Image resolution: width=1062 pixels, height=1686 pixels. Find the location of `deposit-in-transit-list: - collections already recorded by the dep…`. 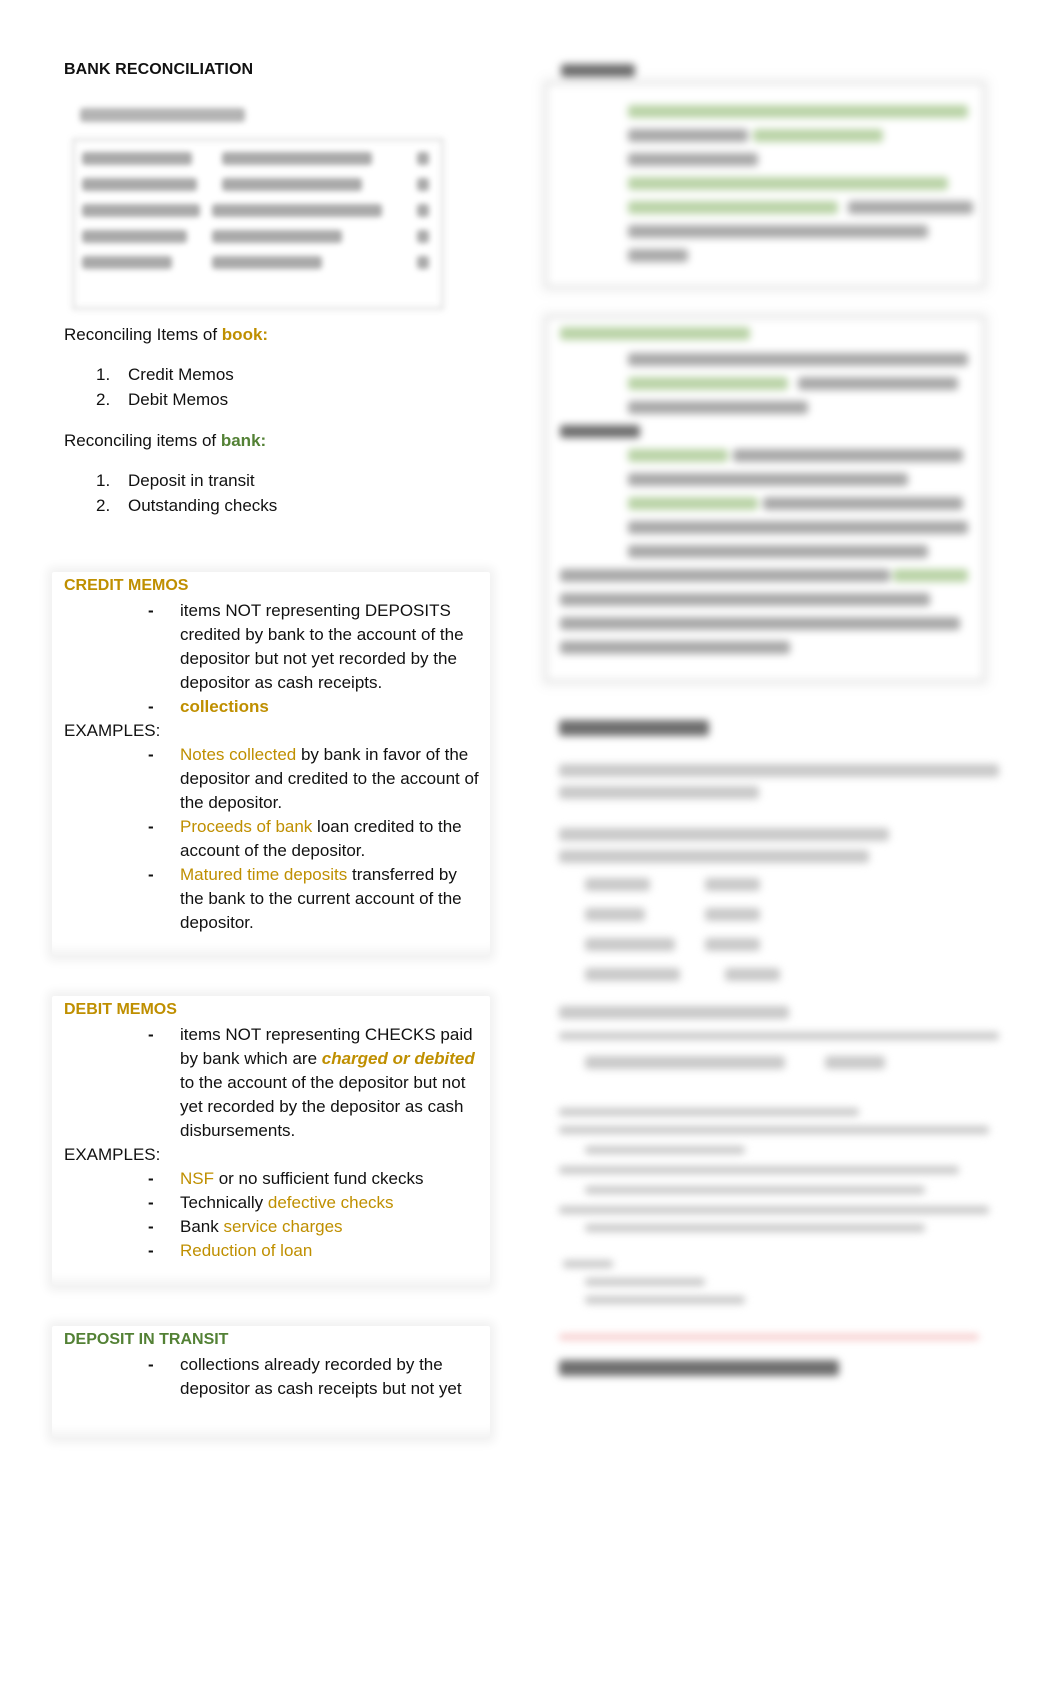

deposit-in-transit-list: - collections already recorded by the dep… is located at coordinates (272, 1377).